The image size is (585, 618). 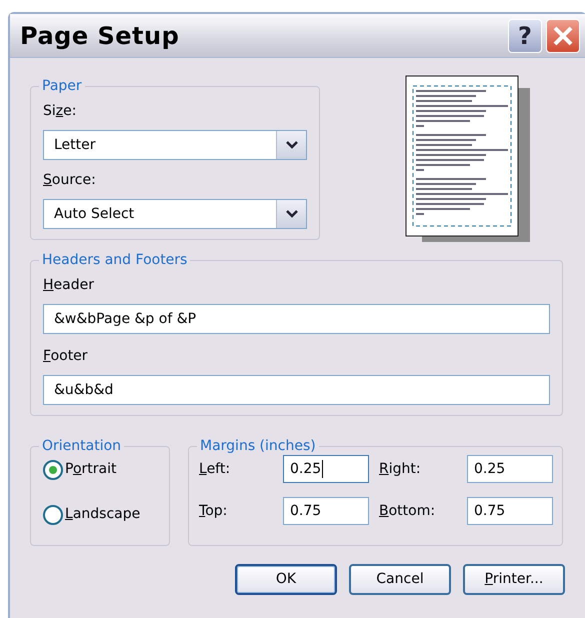 What do you see at coordinates (60, 111) in the screenshot?
I see `field-label: Size:` at bounding box center [60, 111].